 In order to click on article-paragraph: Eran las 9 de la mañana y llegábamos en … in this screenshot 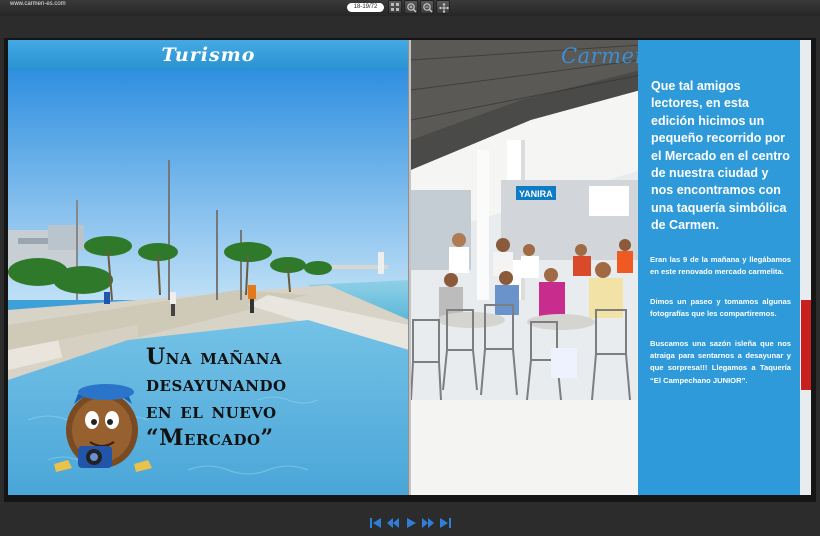, I will do `click(720, 266)`.